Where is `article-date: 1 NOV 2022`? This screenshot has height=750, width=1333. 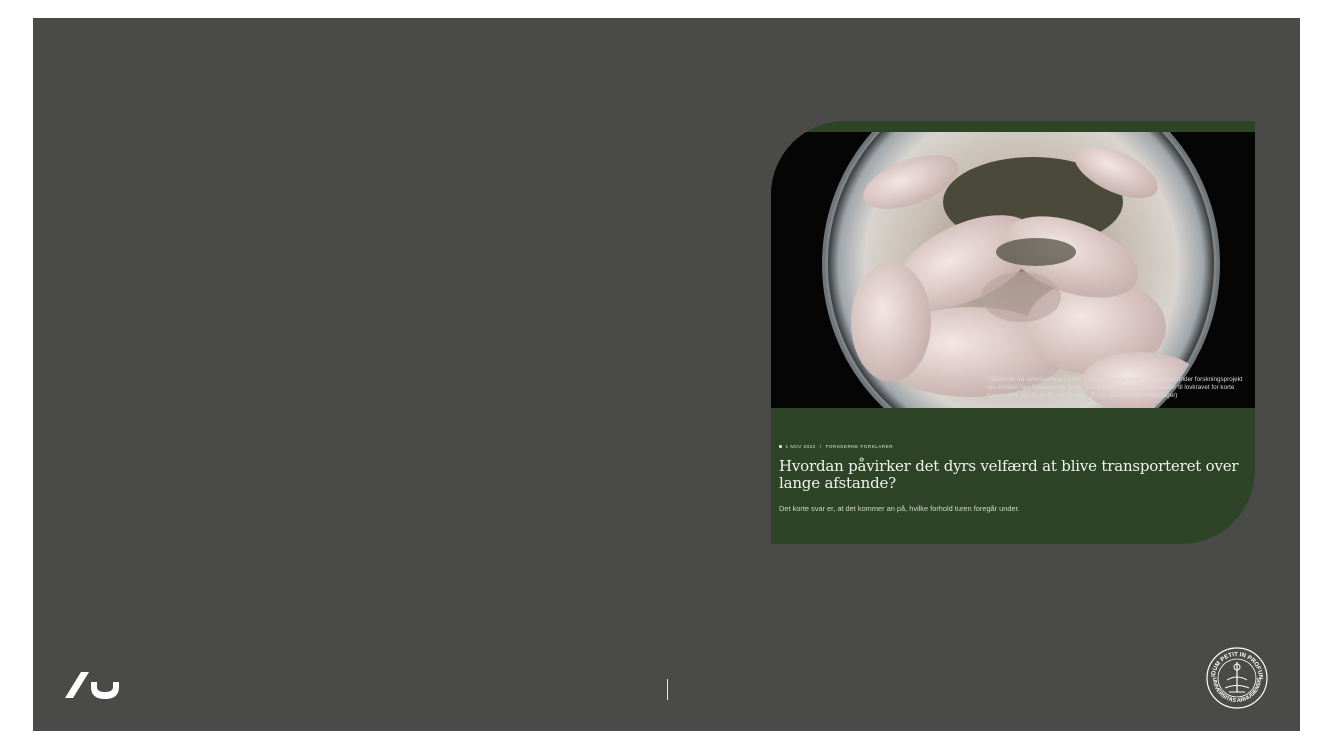
article-date: 1 NOV 2022 is located at coordinates (800, 446).